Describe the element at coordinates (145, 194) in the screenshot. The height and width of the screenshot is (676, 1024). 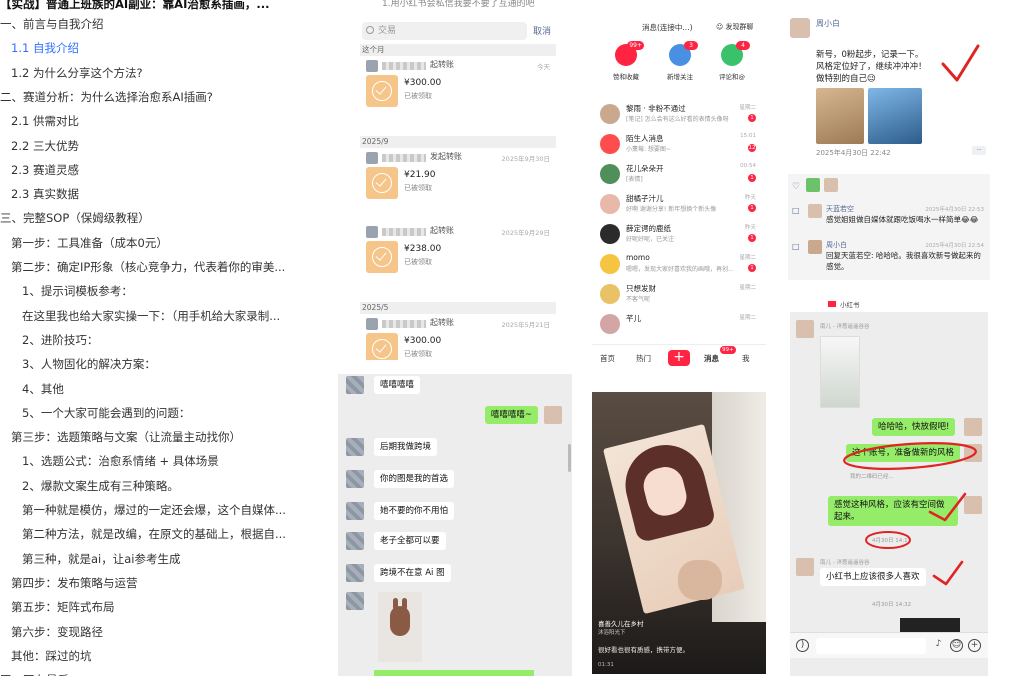
I see `outline-item: 2.3 真实数据` at that location.